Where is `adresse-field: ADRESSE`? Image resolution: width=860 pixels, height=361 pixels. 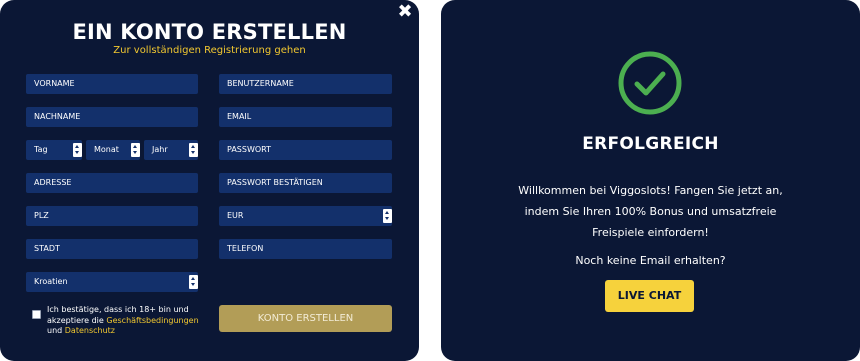 adresse-field: ADRESSE is located at coordinates (112, 183).